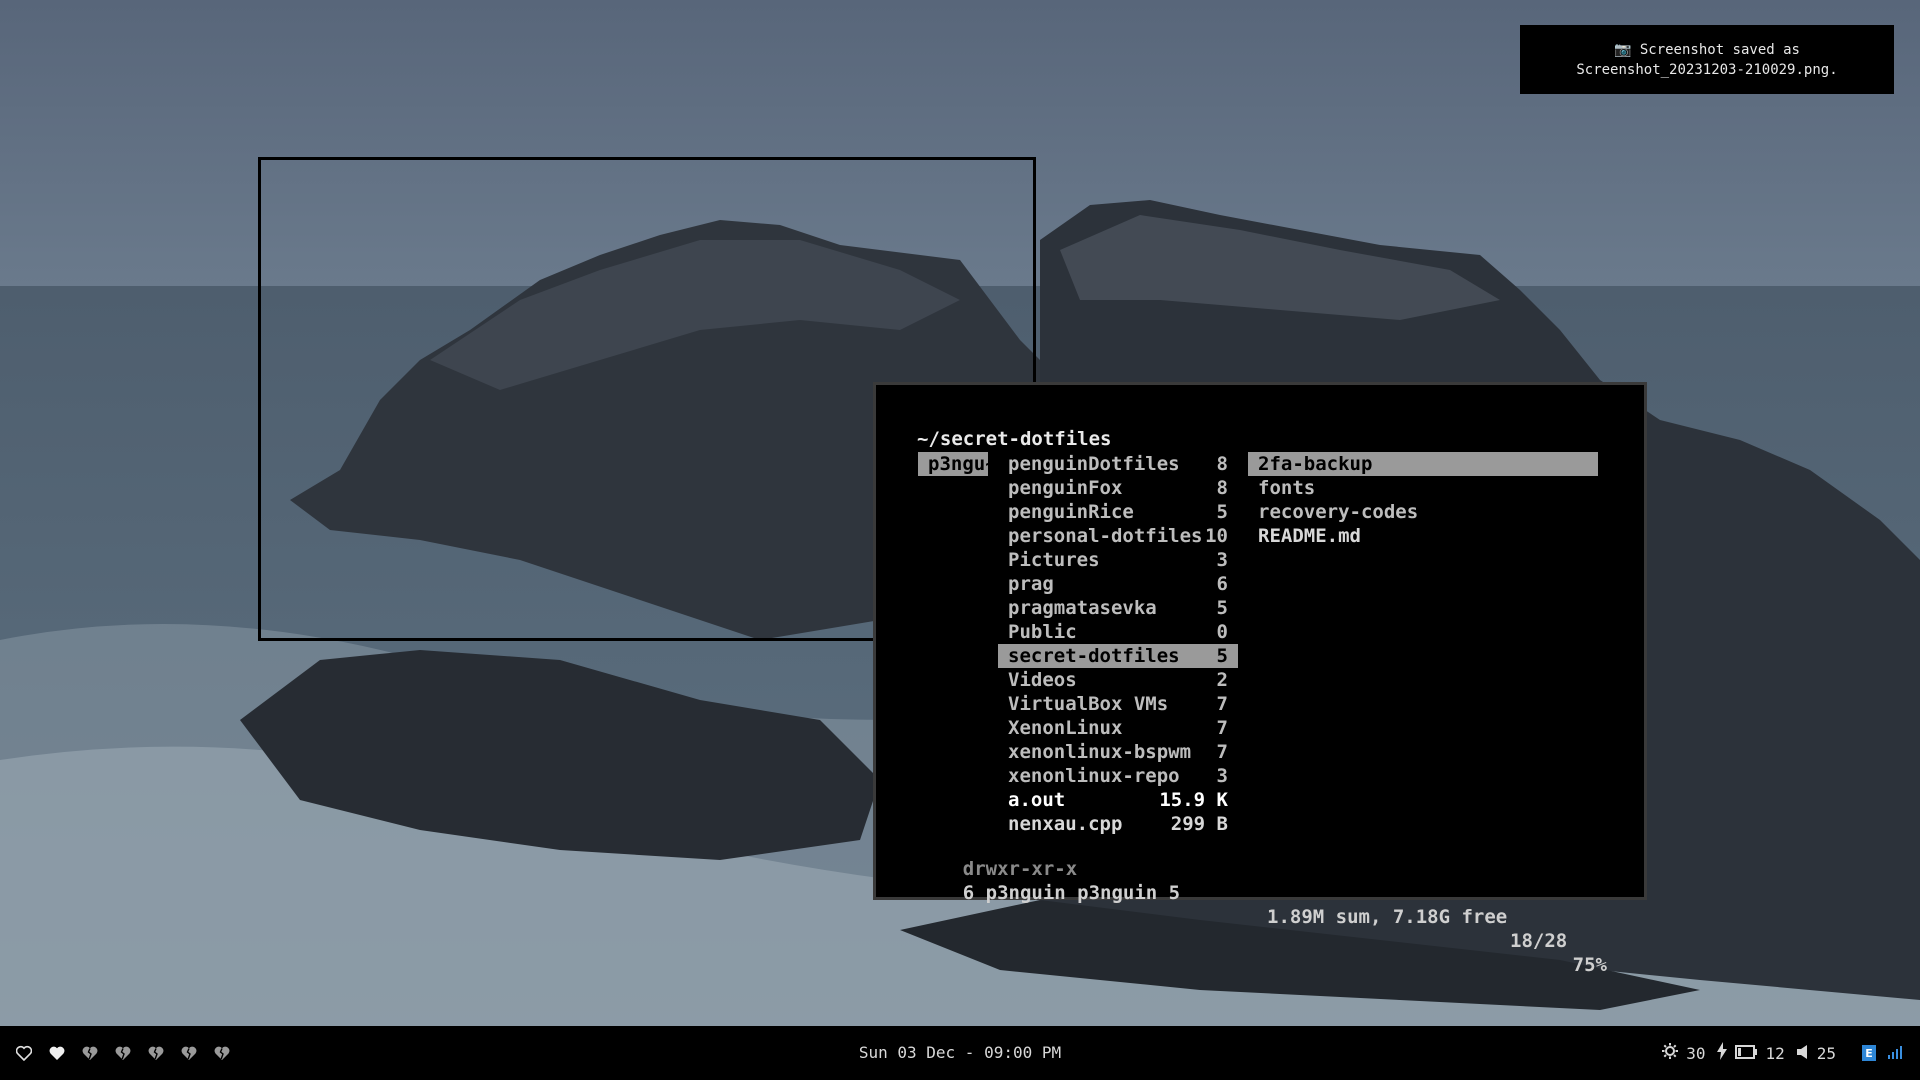 This screenshot has width=1920, height=1080. I want to click on entry-name: README.md, so click(1309, 536).